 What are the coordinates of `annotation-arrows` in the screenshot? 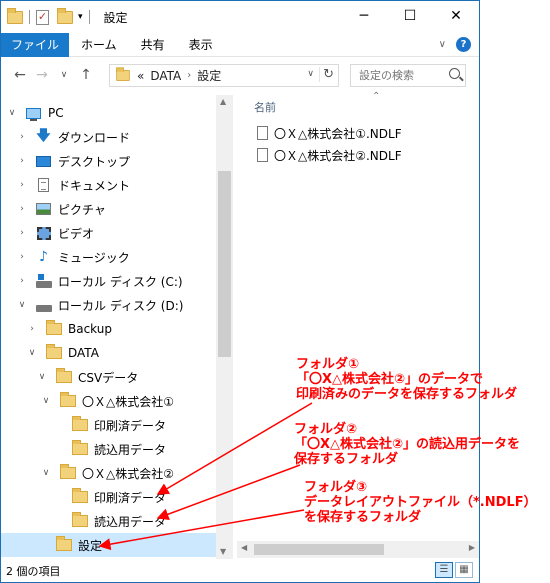 It's located at (205, 476).